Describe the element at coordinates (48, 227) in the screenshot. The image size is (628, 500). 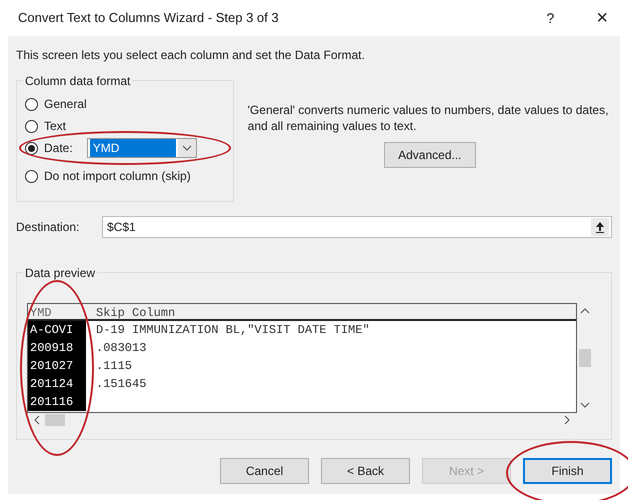
I see `destination-label: Destination:` at that location.